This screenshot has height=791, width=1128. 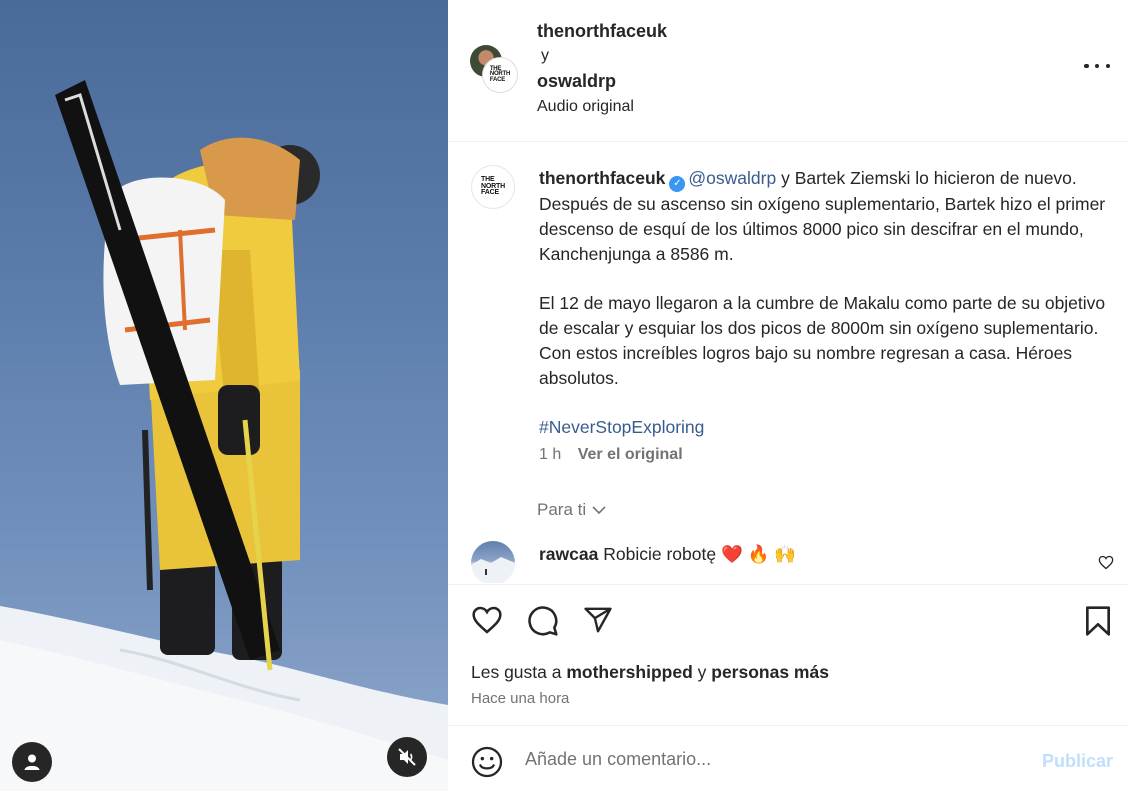 I want to click on hashtag-link: #NeverStopExploring, so click(x=824, y=427).